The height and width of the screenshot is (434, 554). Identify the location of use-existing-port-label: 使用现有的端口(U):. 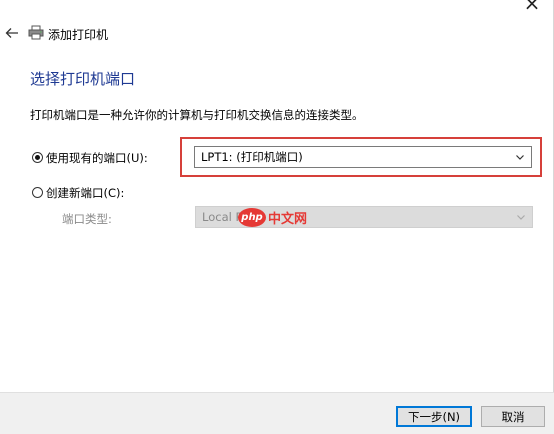
(97, 158).